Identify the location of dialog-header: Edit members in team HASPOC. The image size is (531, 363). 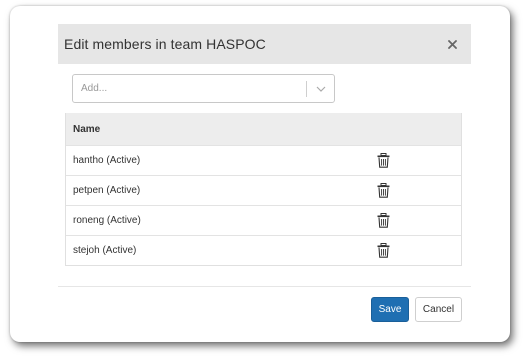
(264, 44).